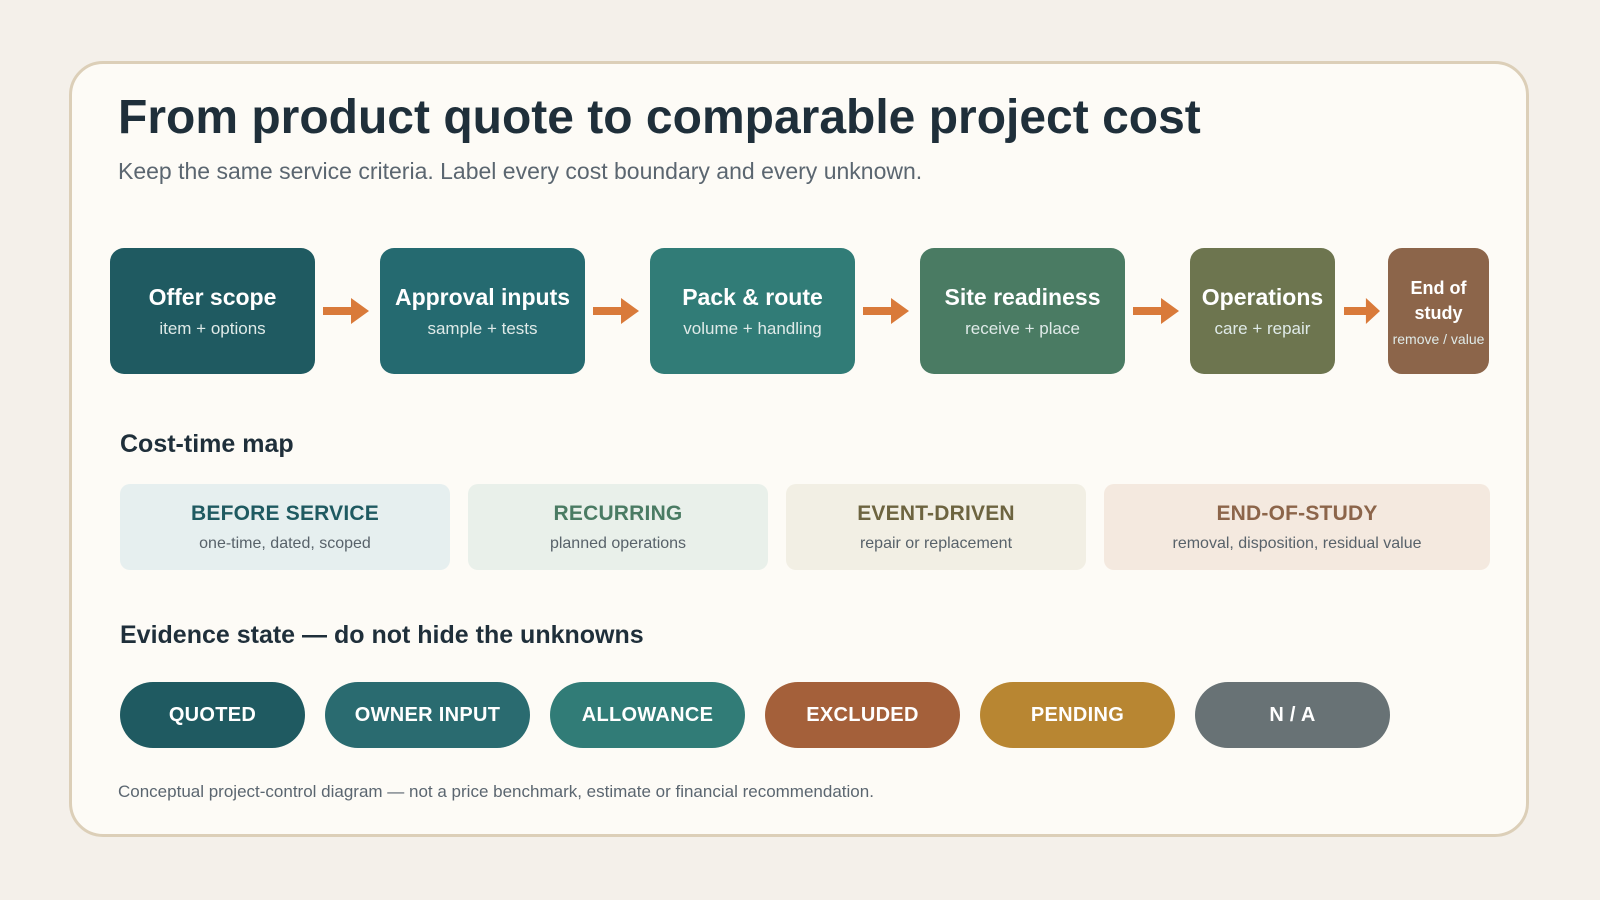  Describe the element at coordinates (618, 543) in the screenshot. I see `cost-time-subtitle: planned operations` at that location.